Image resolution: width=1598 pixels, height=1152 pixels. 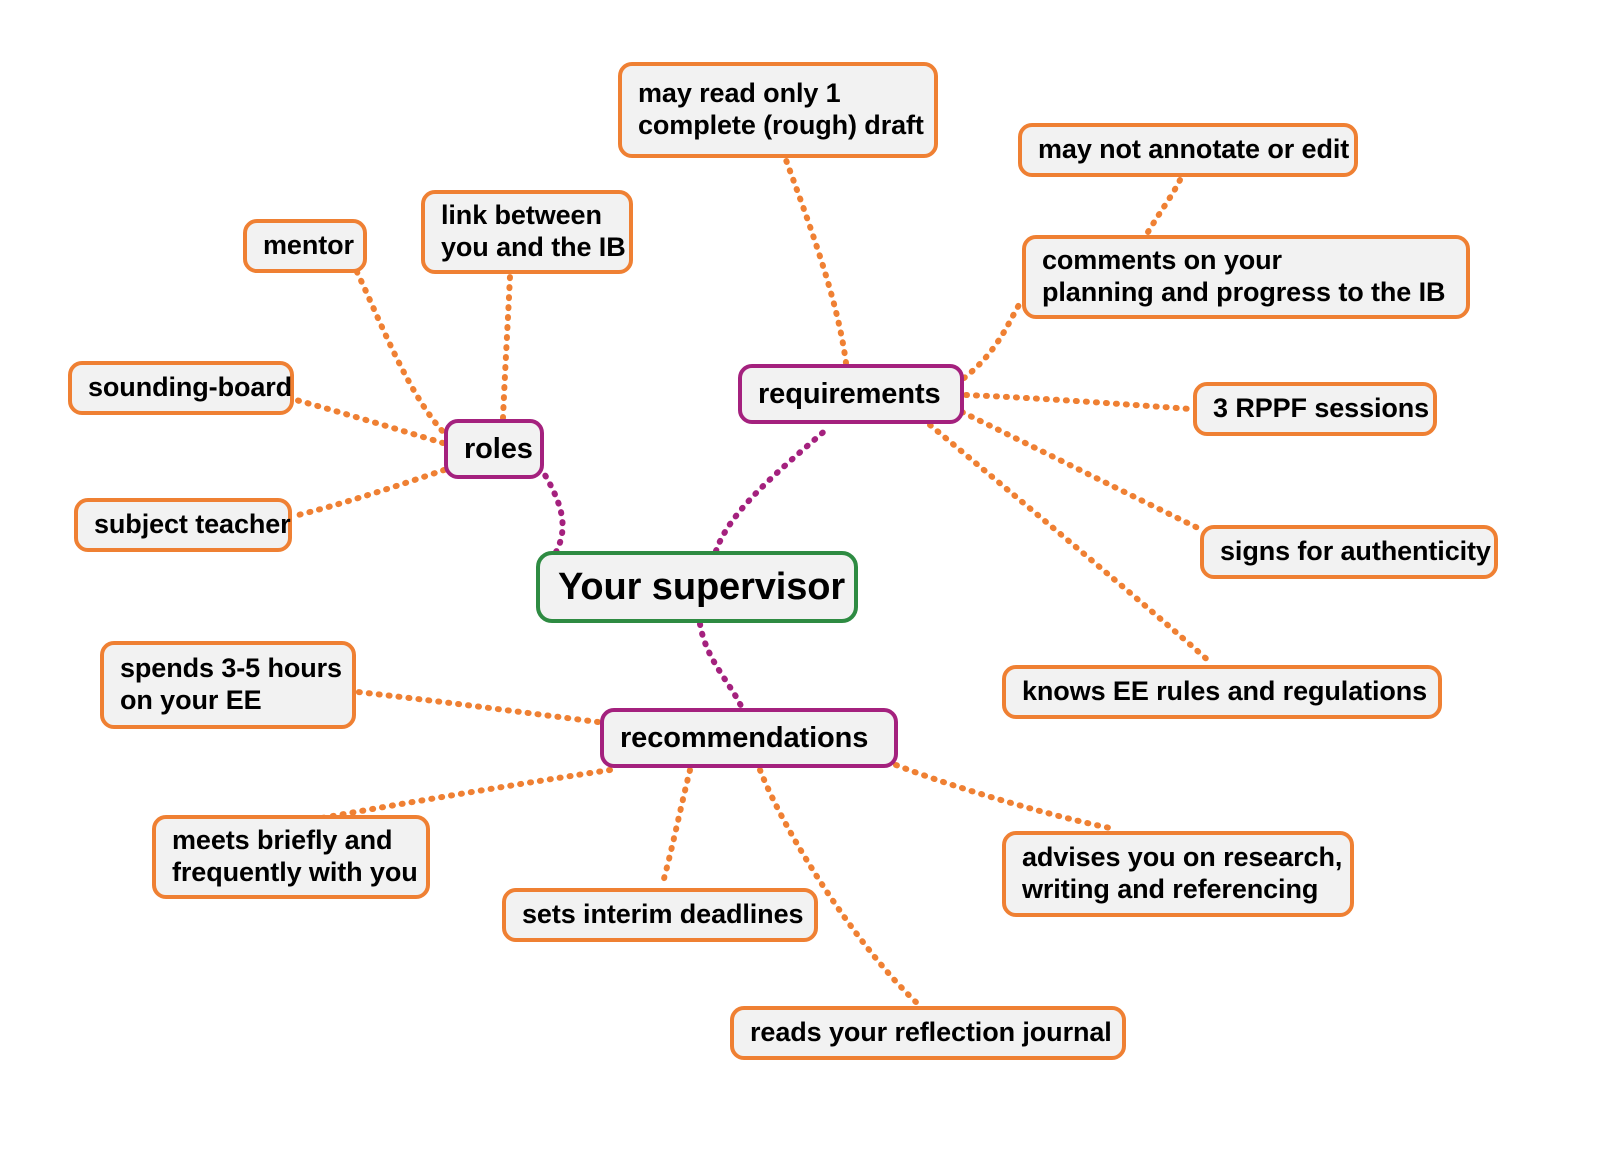 I want to click on leaf-node-signs-for-authenticity: signs for authenticity, so click(x=1349, y=552).